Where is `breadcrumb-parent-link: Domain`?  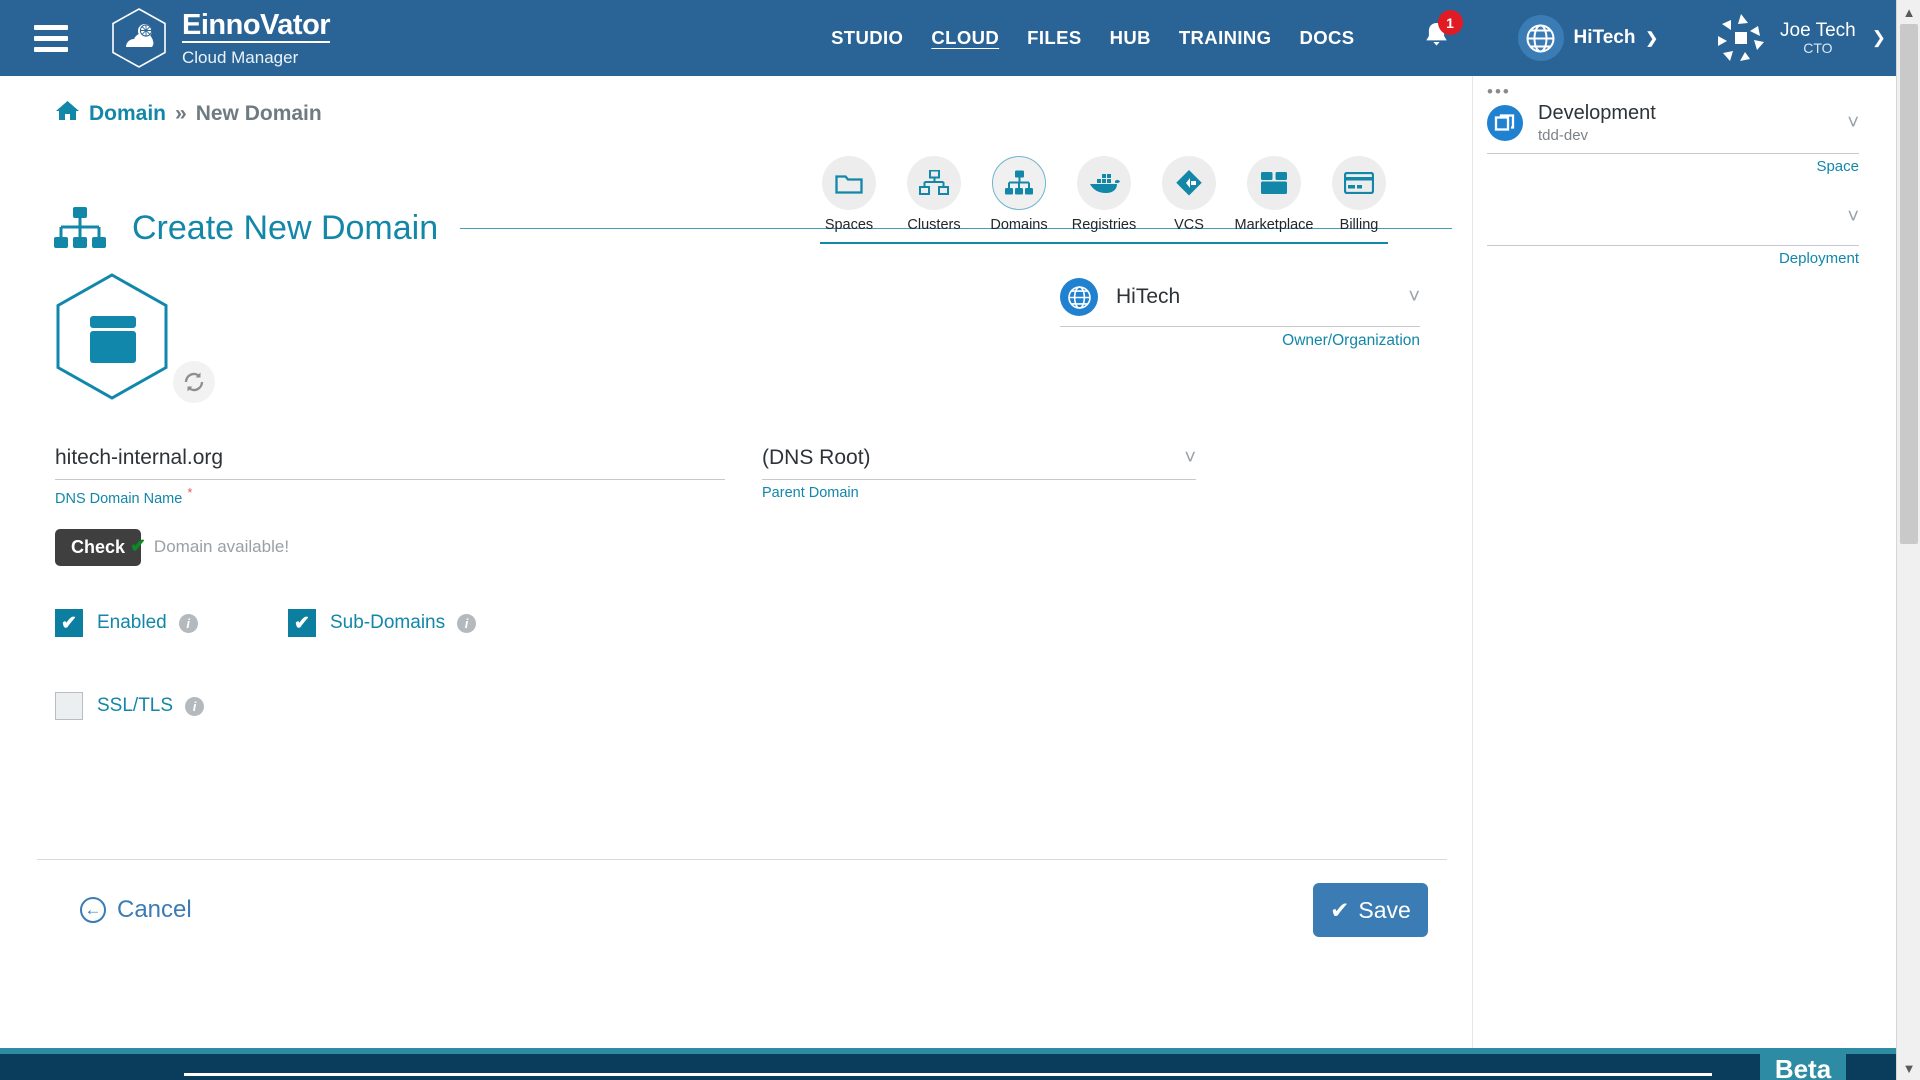 breadcrumb-parent-link: Domain is located at coordinates (127, 114).